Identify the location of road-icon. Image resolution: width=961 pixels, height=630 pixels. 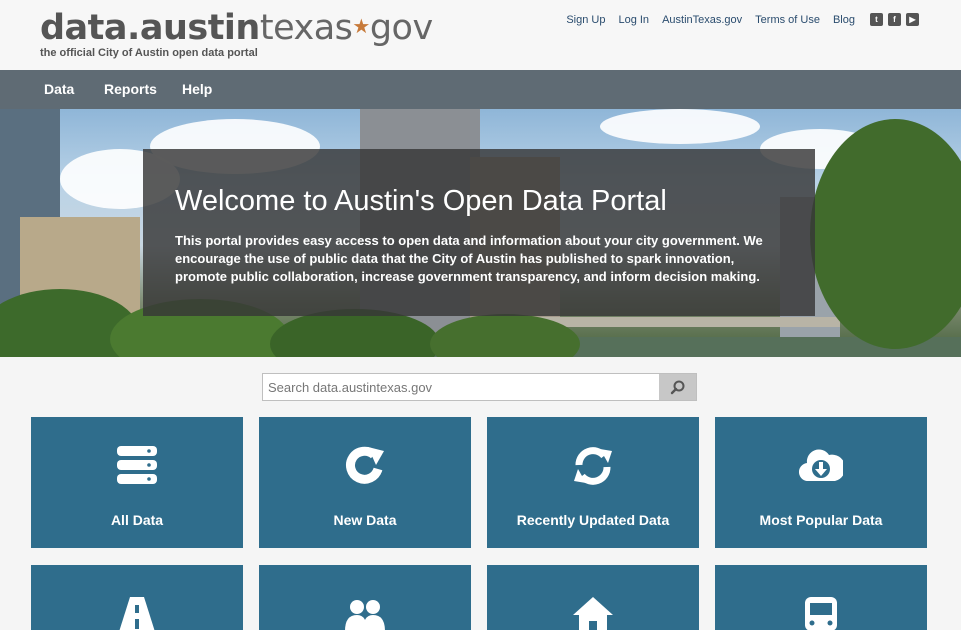
(137, 613).